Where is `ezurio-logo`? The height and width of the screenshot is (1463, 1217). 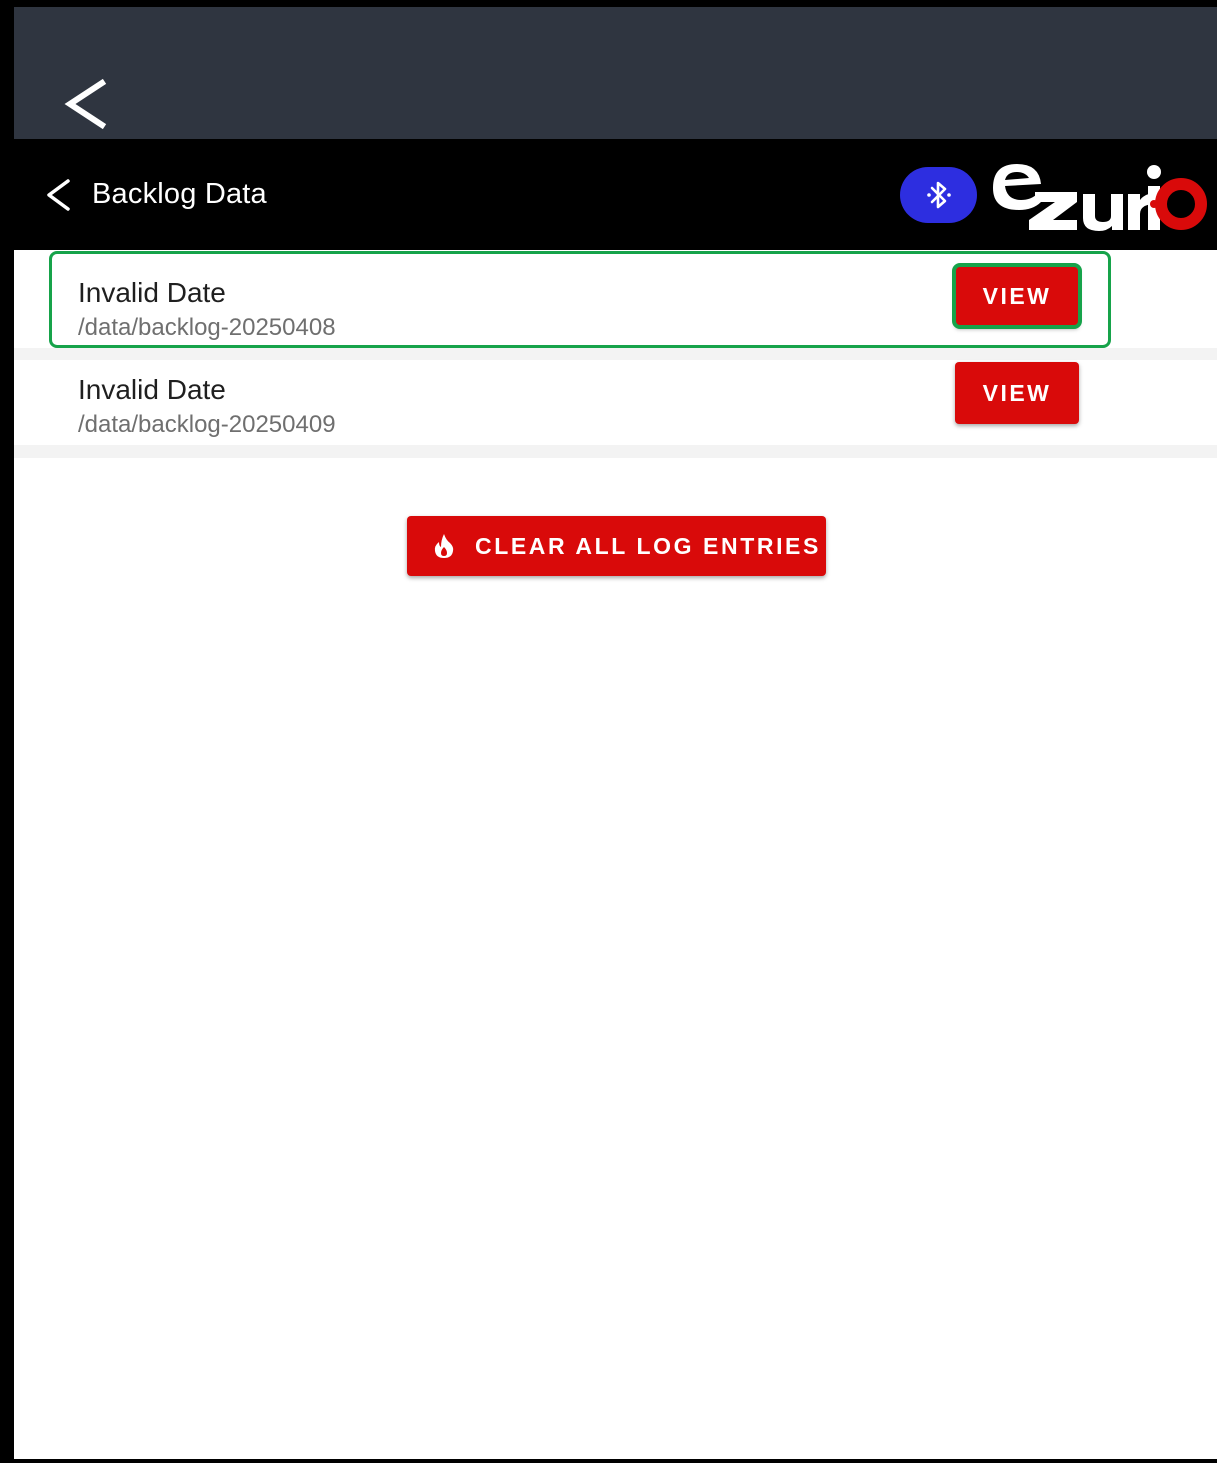 ezurio-logo is located at coordinates (1097, 193).